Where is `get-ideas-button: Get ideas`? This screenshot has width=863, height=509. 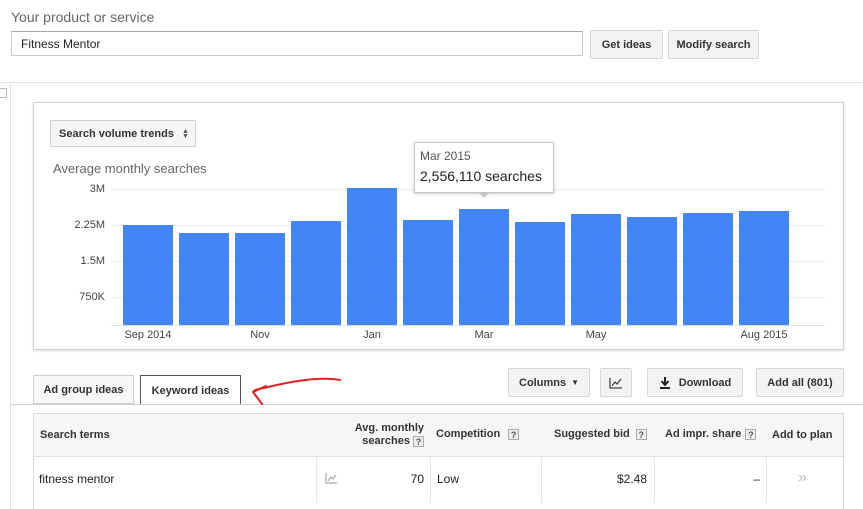
get-ideas-button: Get ideas is located at coordinates (626, 44).